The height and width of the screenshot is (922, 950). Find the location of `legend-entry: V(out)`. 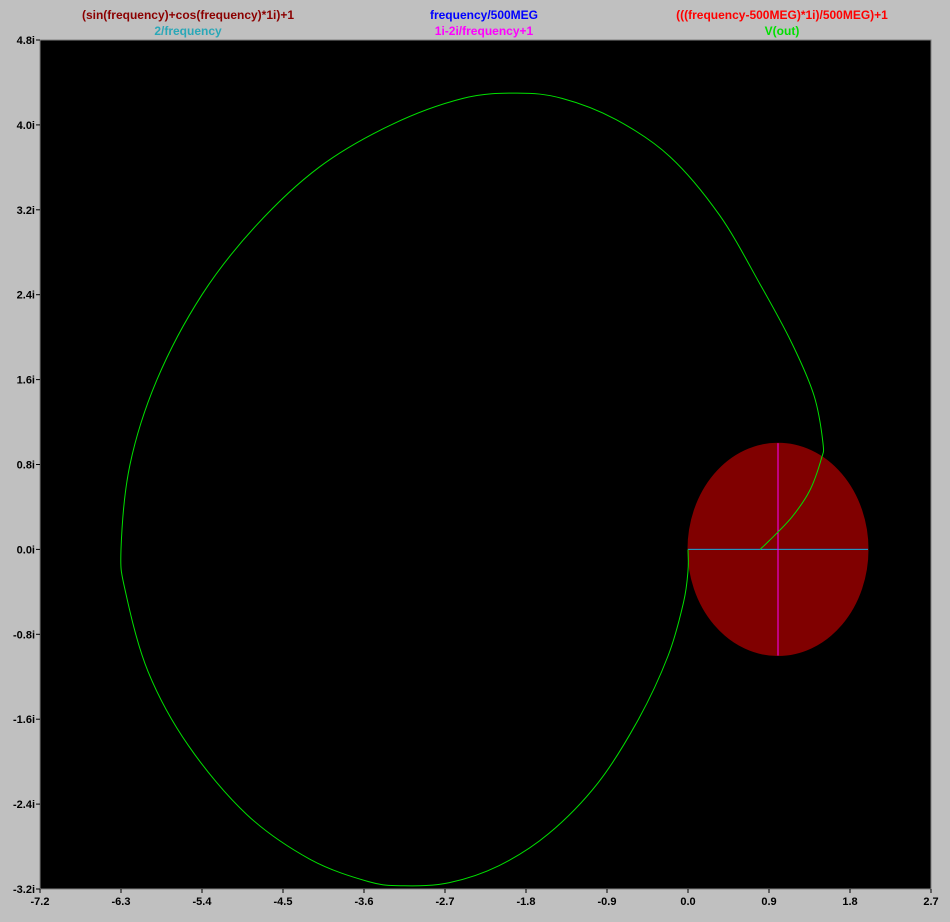

legend-entry: V(out) is located at coordinates (782, 31).